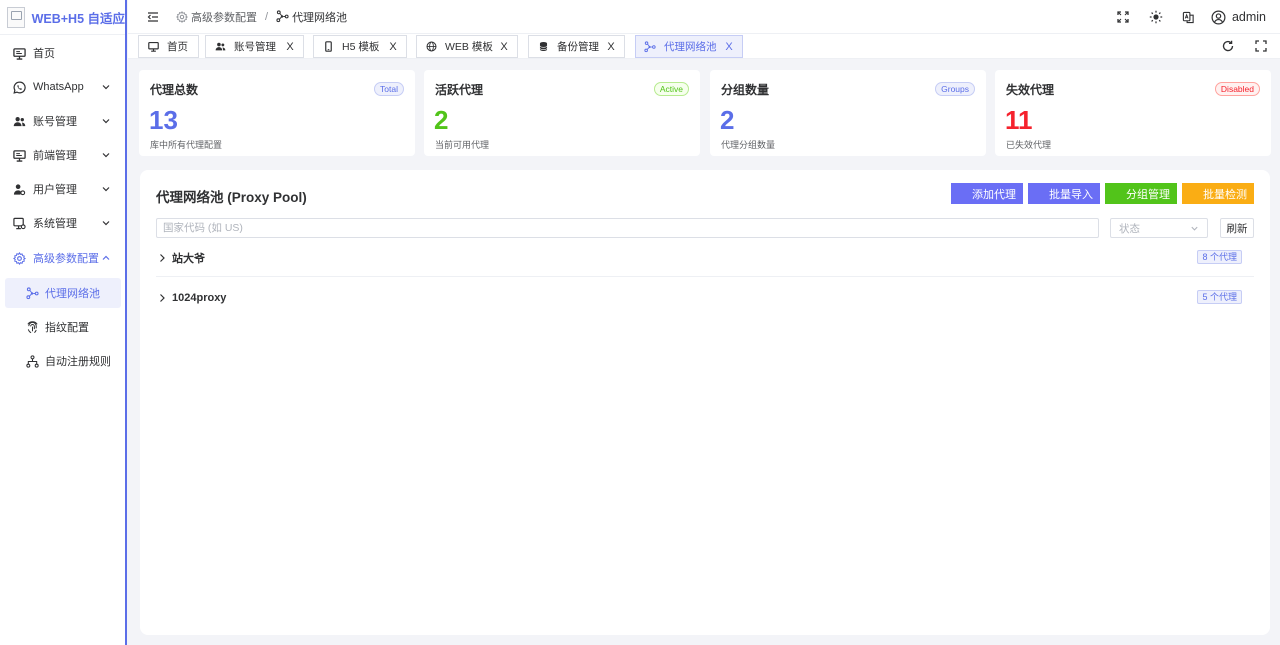  What do you see at coordinates (705, 298) in the screenshot?
I see `proxy-group-row: 1024proxy 5 个代理` at bounding box center [705, 298].